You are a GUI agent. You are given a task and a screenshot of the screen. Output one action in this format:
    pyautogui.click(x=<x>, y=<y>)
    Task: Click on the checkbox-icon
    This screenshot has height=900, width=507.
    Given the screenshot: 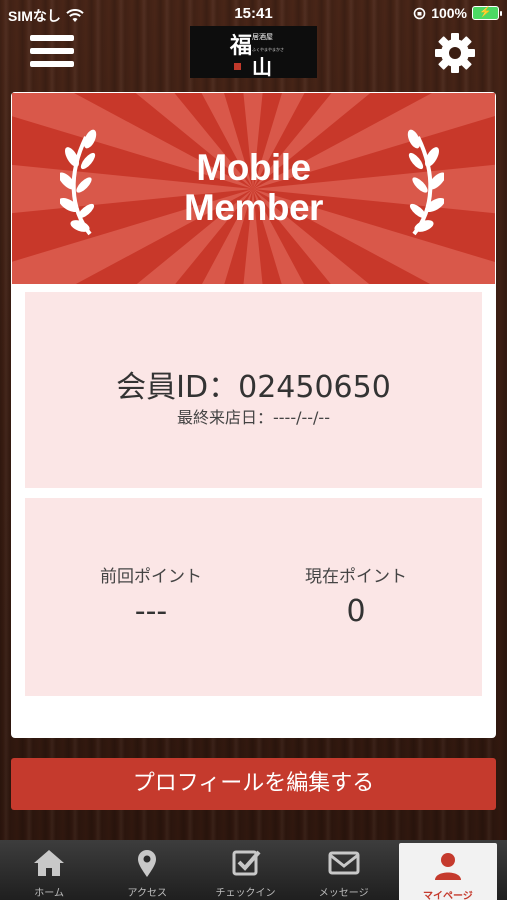 What is the action you would take?
    pyautogui.click(x=246, y=863)
    